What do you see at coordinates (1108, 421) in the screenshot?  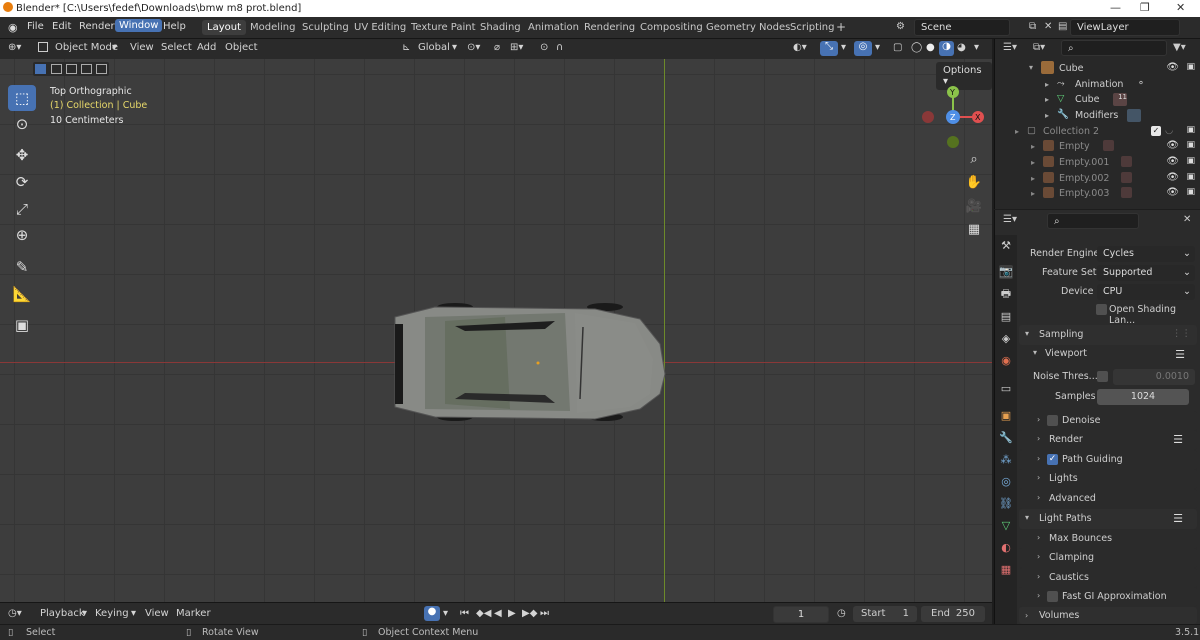 I see `denoise-subpanel: › Denoise` at bounding box center [1108, 421].